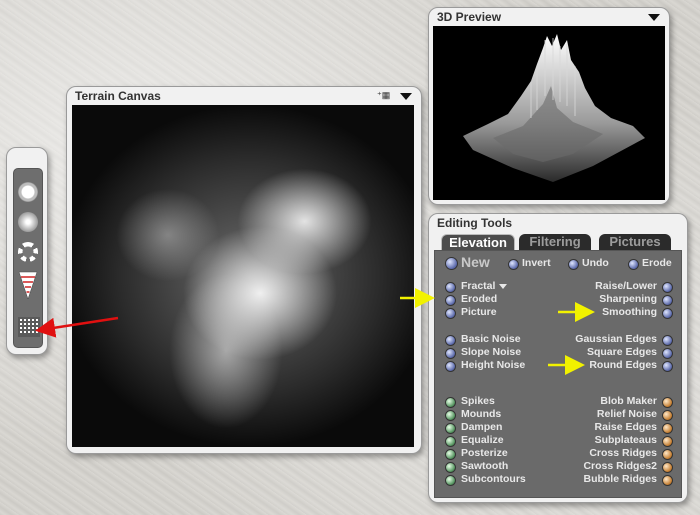 This screenshot has height=515, width=700. I want to click on round-edges-button-icon, so click(667, 366).